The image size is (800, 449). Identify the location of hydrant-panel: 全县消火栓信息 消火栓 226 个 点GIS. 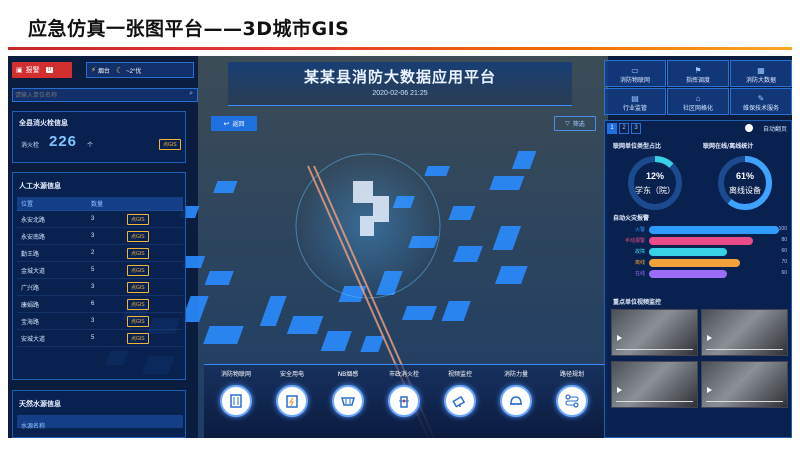
(99, 137).